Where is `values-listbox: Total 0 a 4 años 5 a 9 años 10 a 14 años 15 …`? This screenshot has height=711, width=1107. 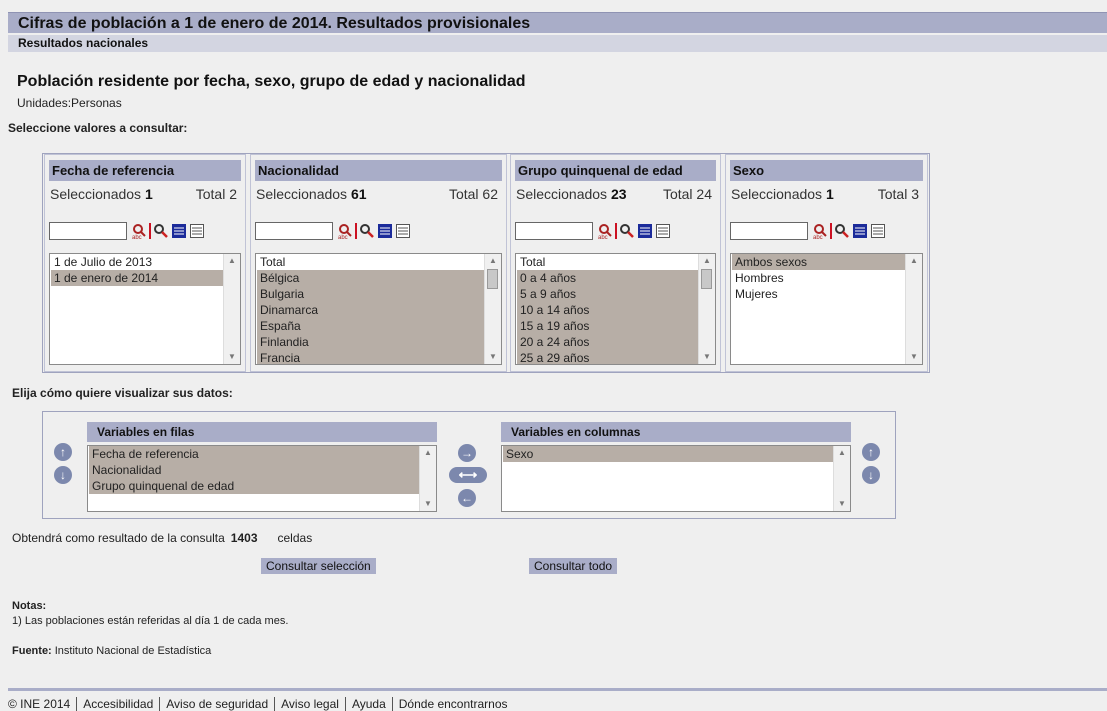
values-listbox: Total 0 a 4 años 5 a 9 años 10 a 14 años 15 … is located at coordinates (615, 309).